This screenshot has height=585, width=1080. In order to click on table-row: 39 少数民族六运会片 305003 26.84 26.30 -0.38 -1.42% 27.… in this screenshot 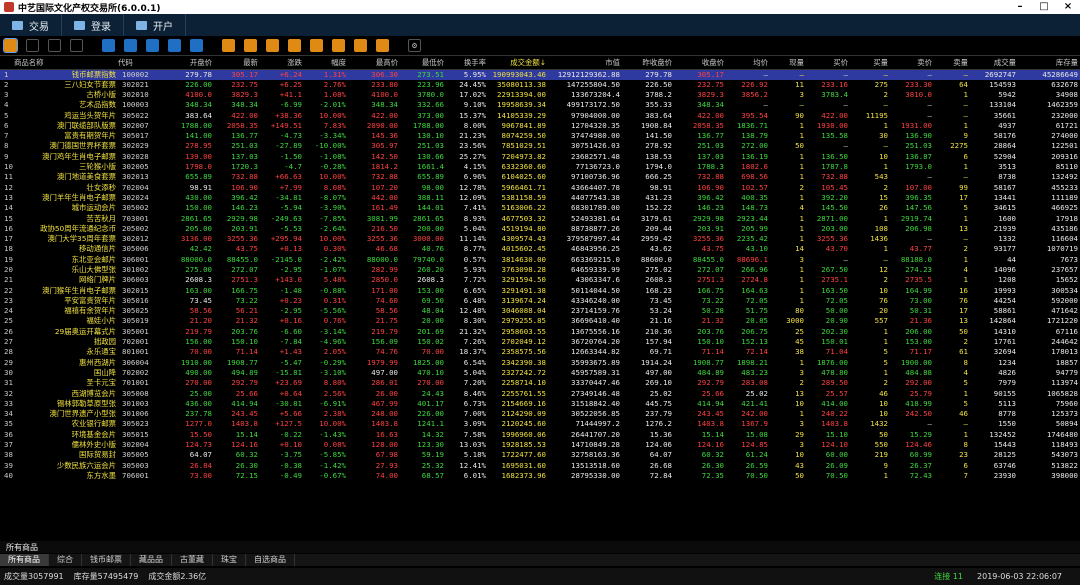, I will do `click(540, 465)`.